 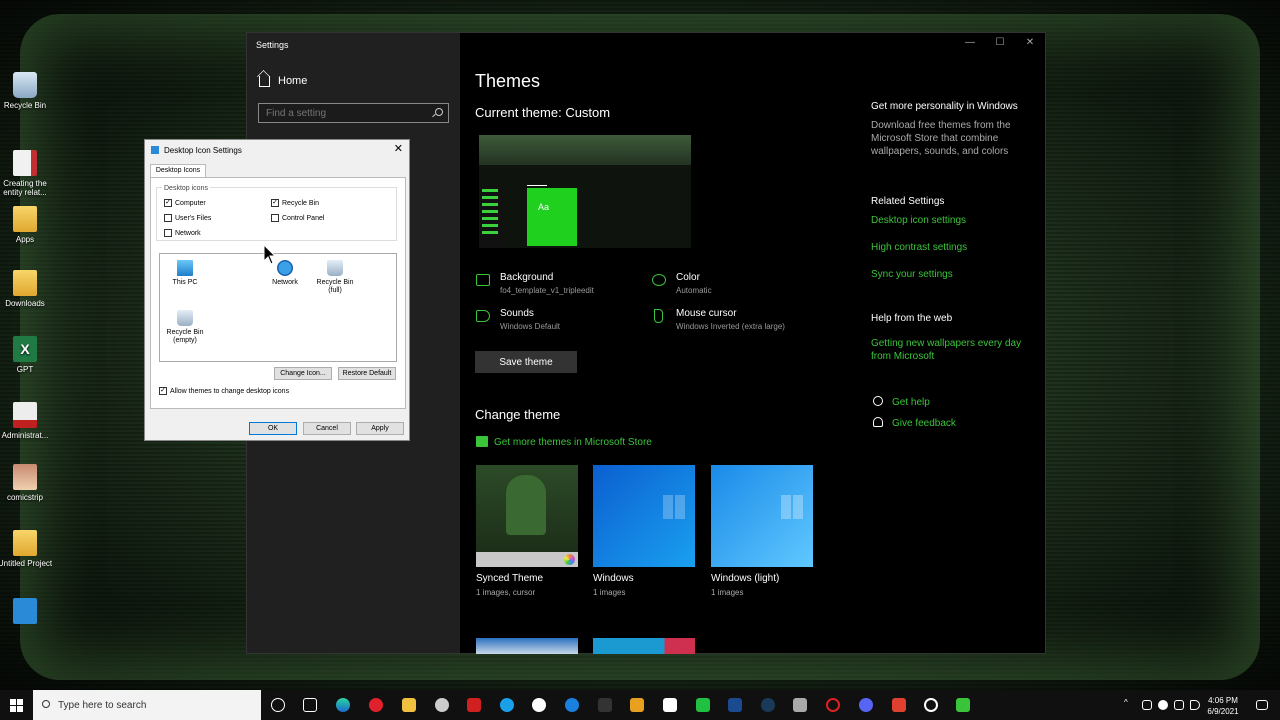 What do you see at coordinates (25, 219) in the screenshot?
I see `folder-icon` at bounding box center [25, 219].